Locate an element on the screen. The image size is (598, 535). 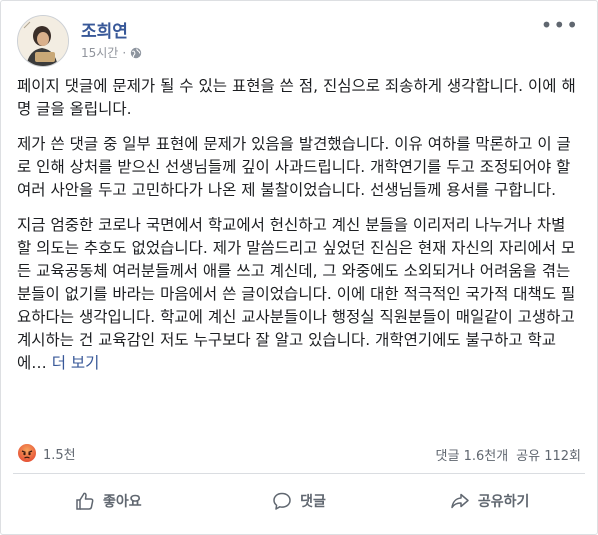
comment-label: 댓글 is located at coordinates (313, 502).